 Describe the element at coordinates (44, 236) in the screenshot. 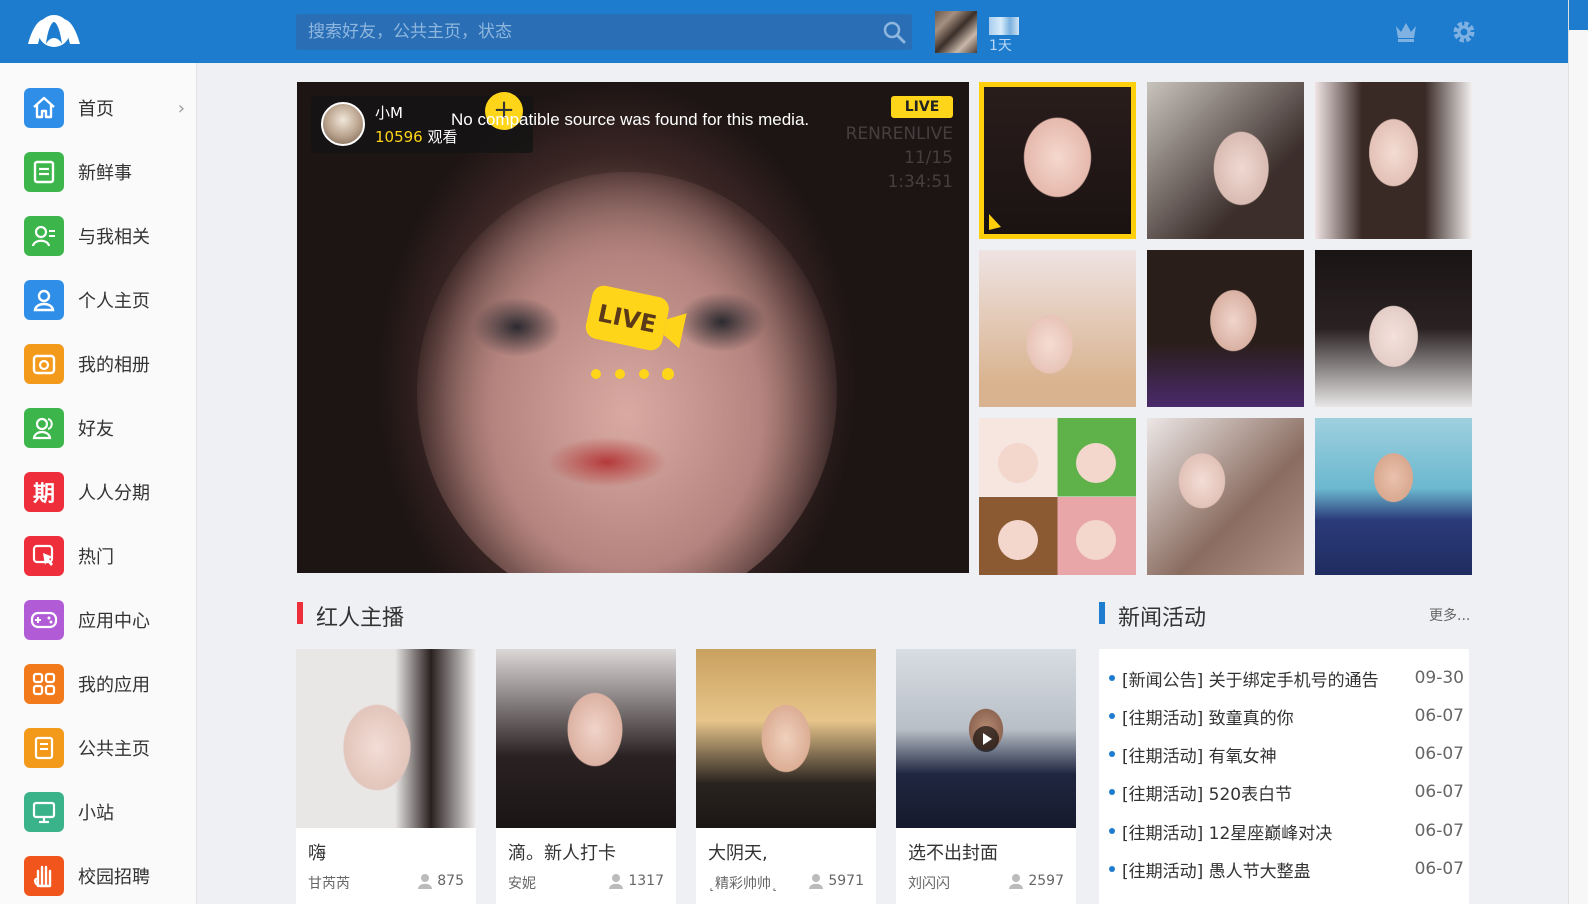

I see `related-icon` at that location.